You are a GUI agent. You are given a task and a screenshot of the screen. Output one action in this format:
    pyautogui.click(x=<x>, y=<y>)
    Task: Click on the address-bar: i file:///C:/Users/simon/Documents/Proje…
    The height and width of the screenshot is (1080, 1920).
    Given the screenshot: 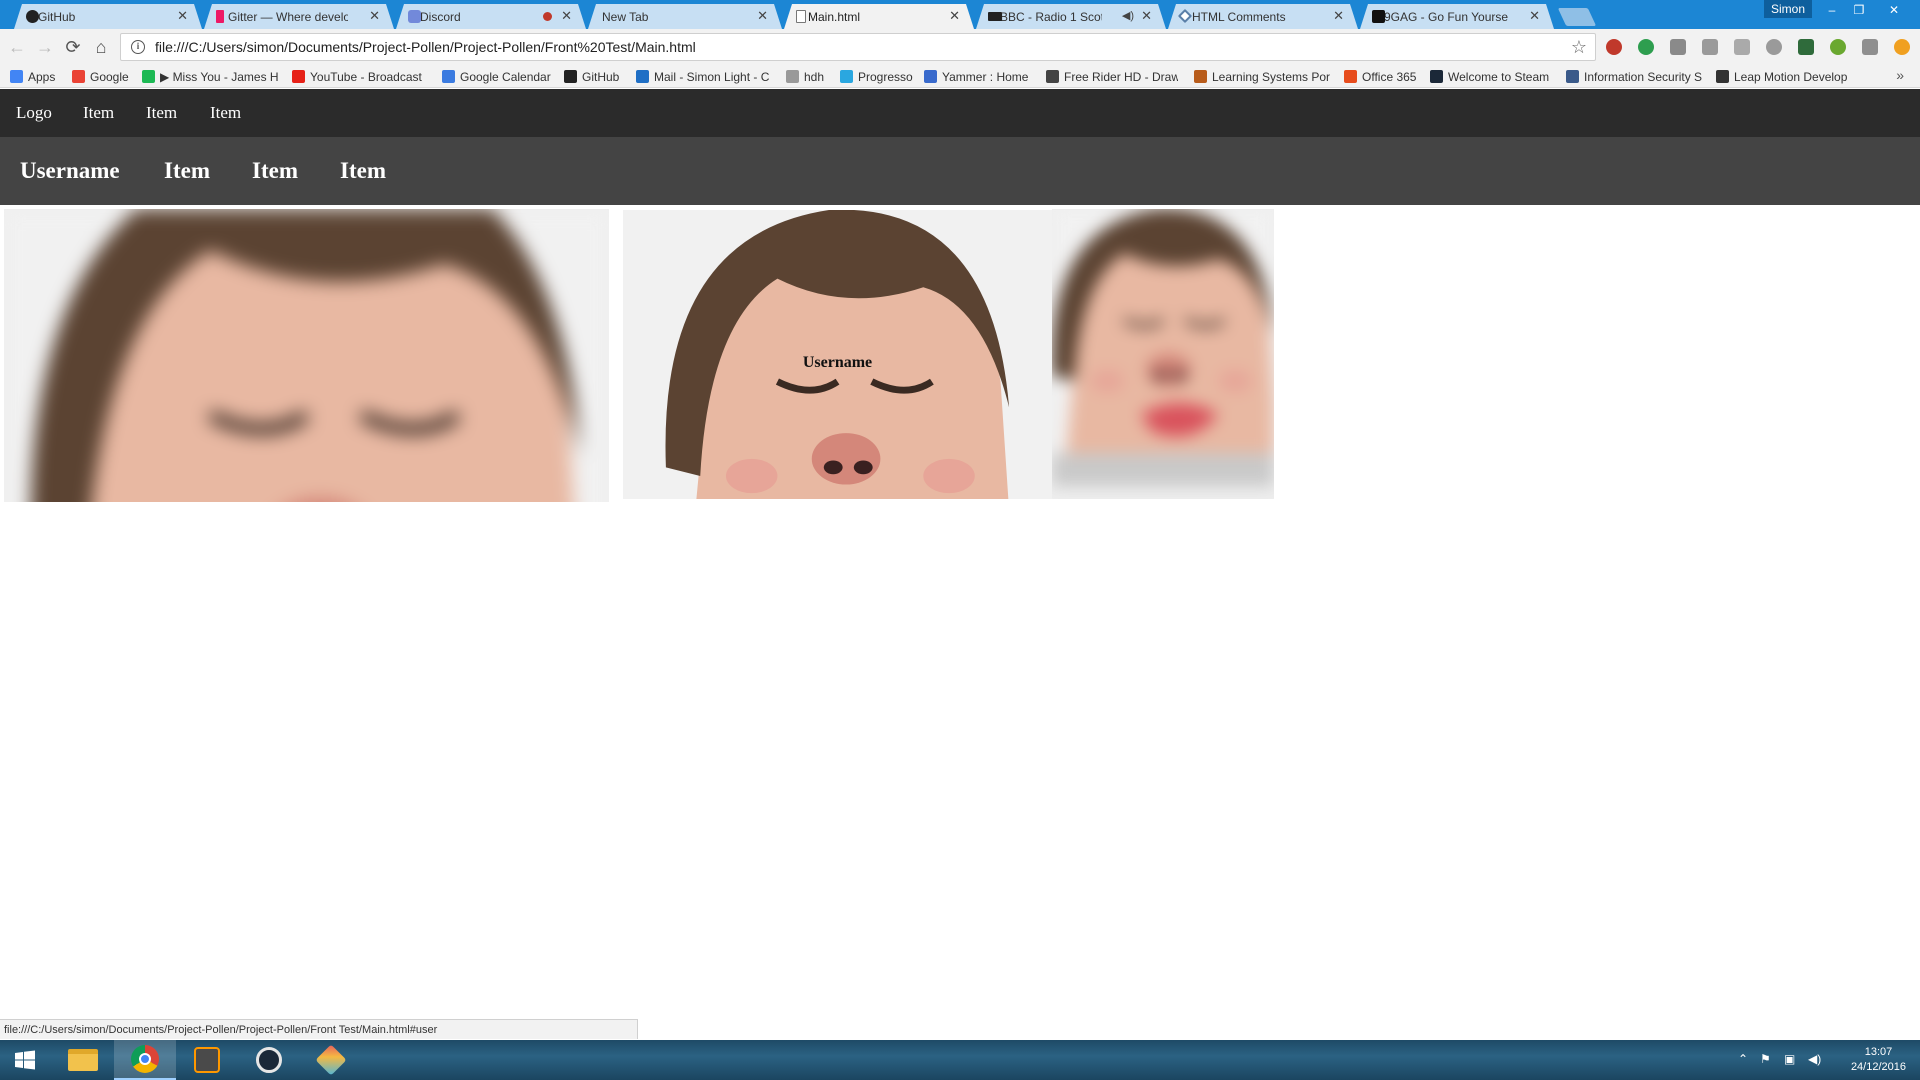 What is the action you would take?
    pyautogui.click(x=858, y=47)
    